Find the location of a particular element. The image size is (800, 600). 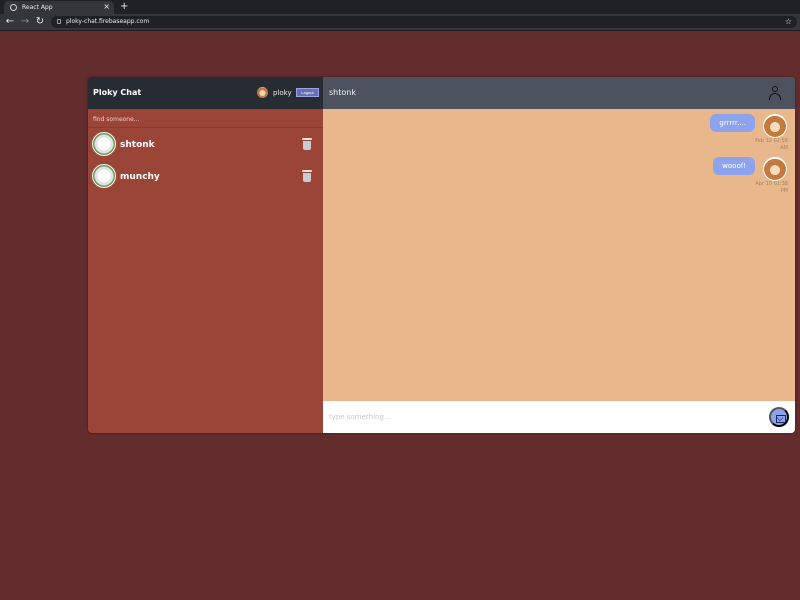

tab-title: React App is located at coordinates (37, 7).